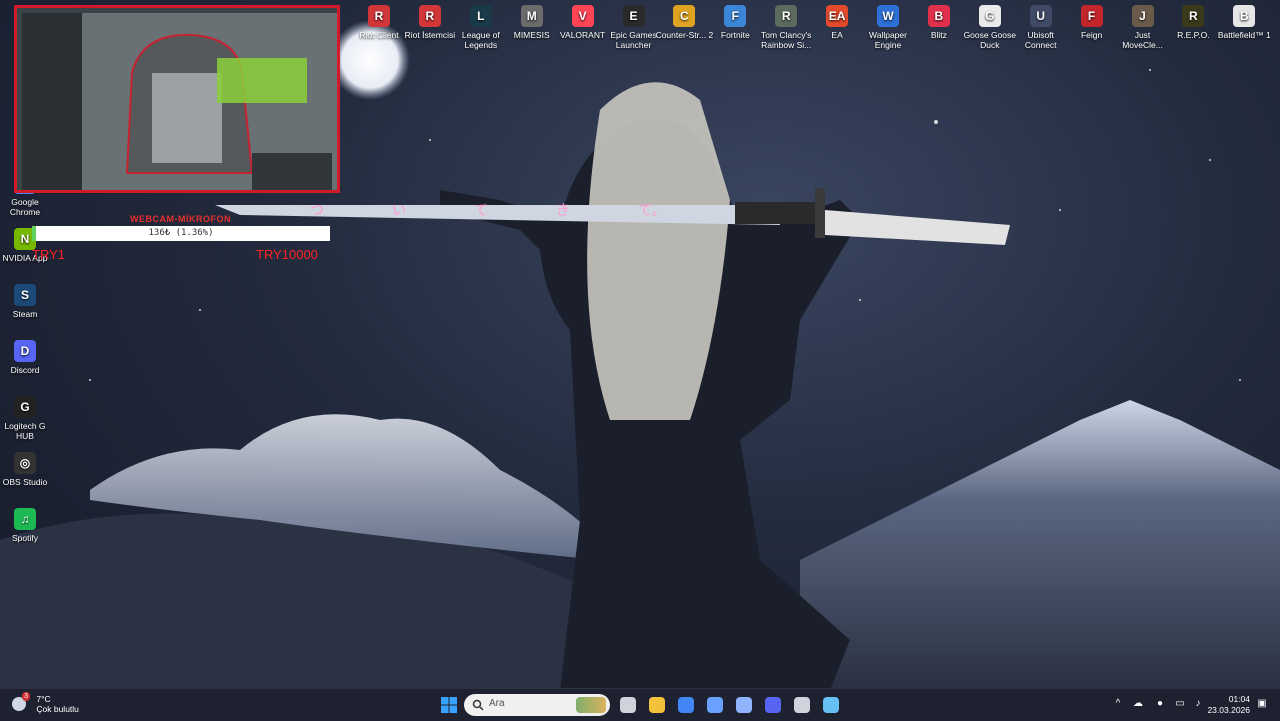 Image resolution: width=1280 pixels, height=721 pixels. Describe the element at coordinates (25, 431) in the screenshot. I see `desktop-icon-label: Logitech G HUB` at that location.